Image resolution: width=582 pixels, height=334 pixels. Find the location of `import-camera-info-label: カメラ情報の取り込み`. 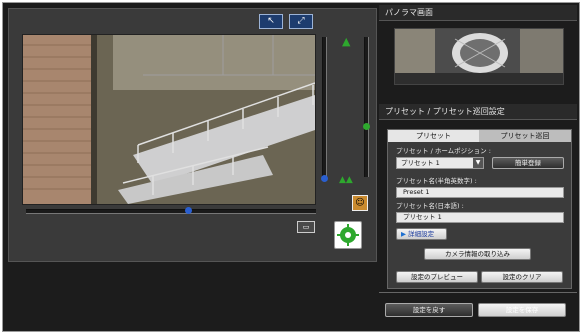

import-camera-info-label: カメラ情報の取り込み is located at coordinates (477, 254).